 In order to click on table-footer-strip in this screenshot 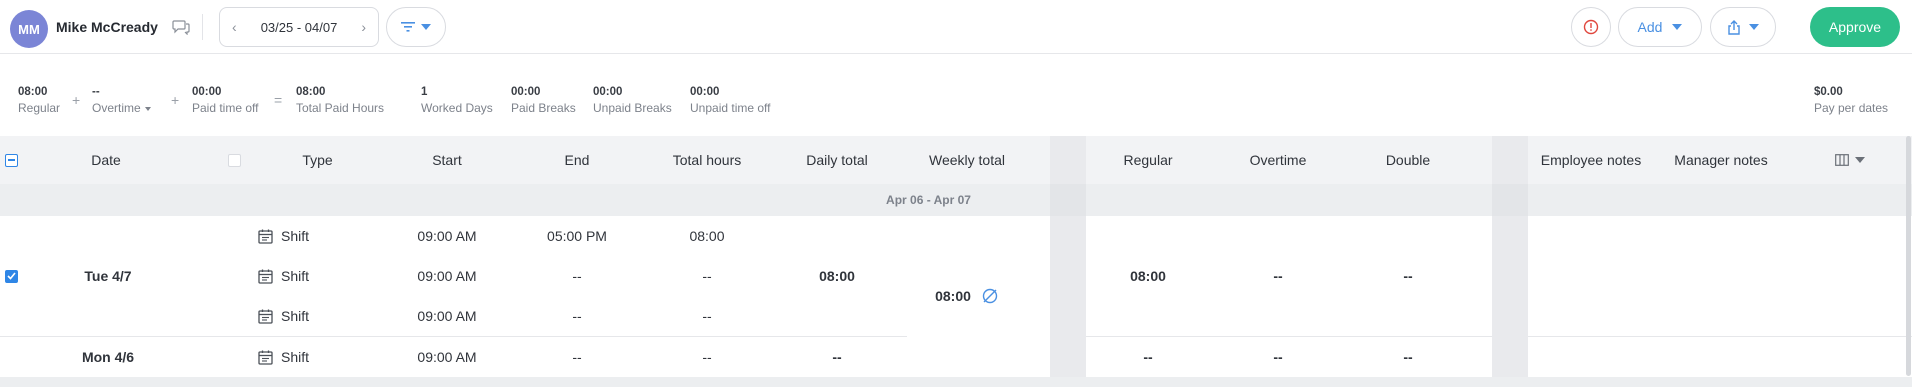, I will do `click(956, 382)`.